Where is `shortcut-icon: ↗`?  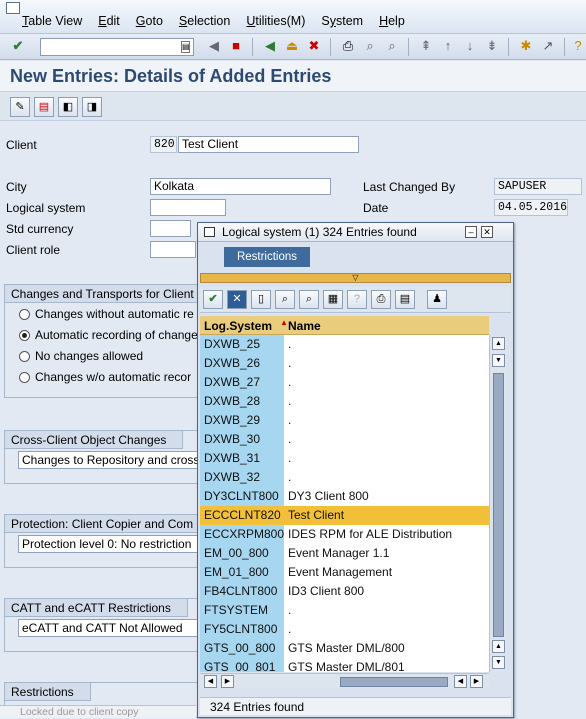 shortcut-icon: ↗ is located at coordinates (548, 46).